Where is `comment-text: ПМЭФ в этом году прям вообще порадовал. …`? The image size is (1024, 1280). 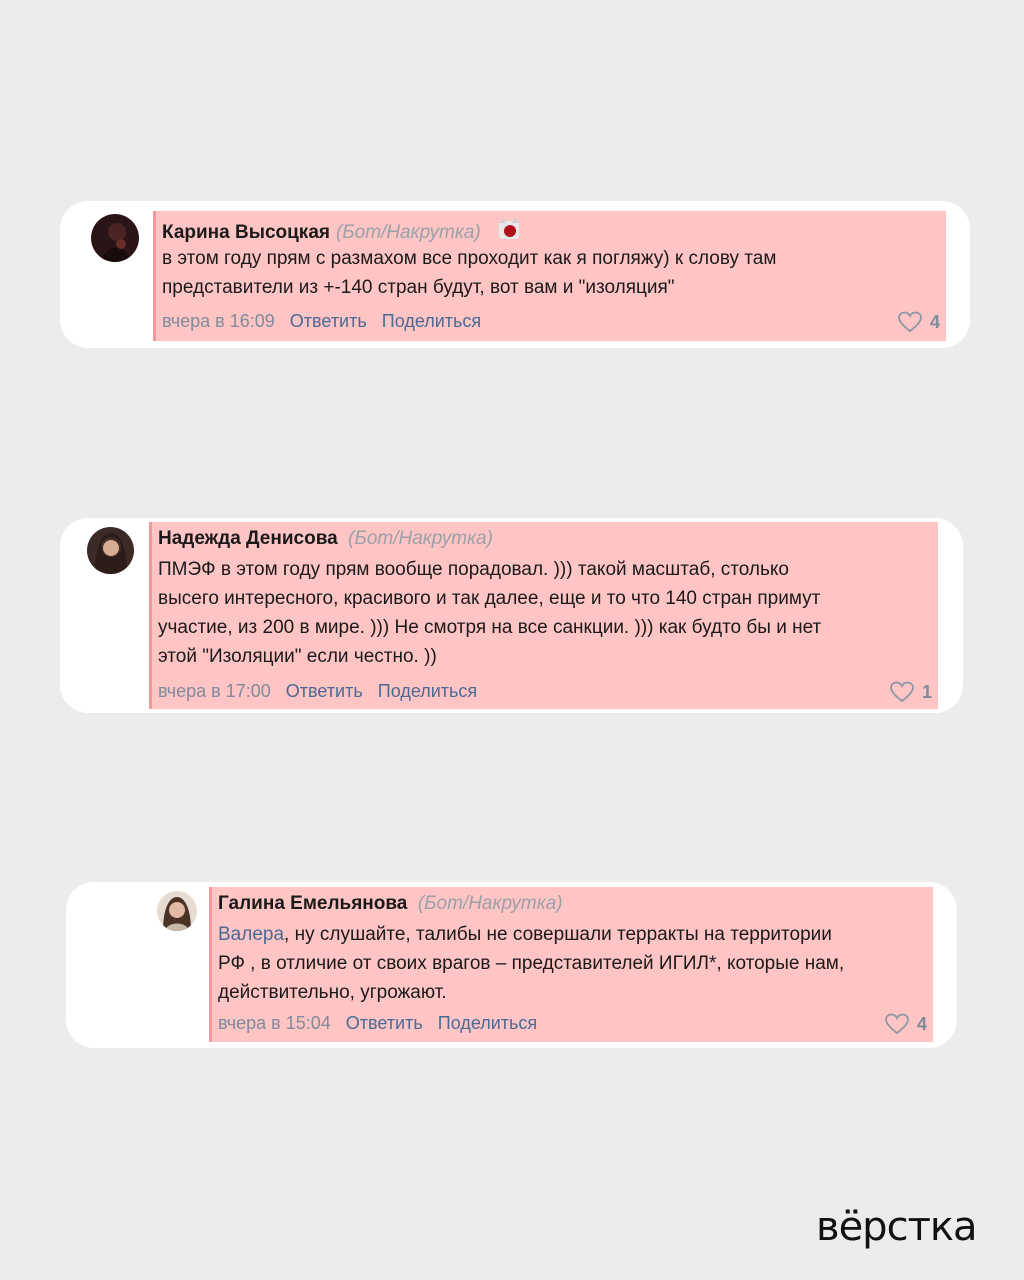 comment-text: ПМЭФ в этом году прям вообще порадовал. … is located at coordinates (490, 613).